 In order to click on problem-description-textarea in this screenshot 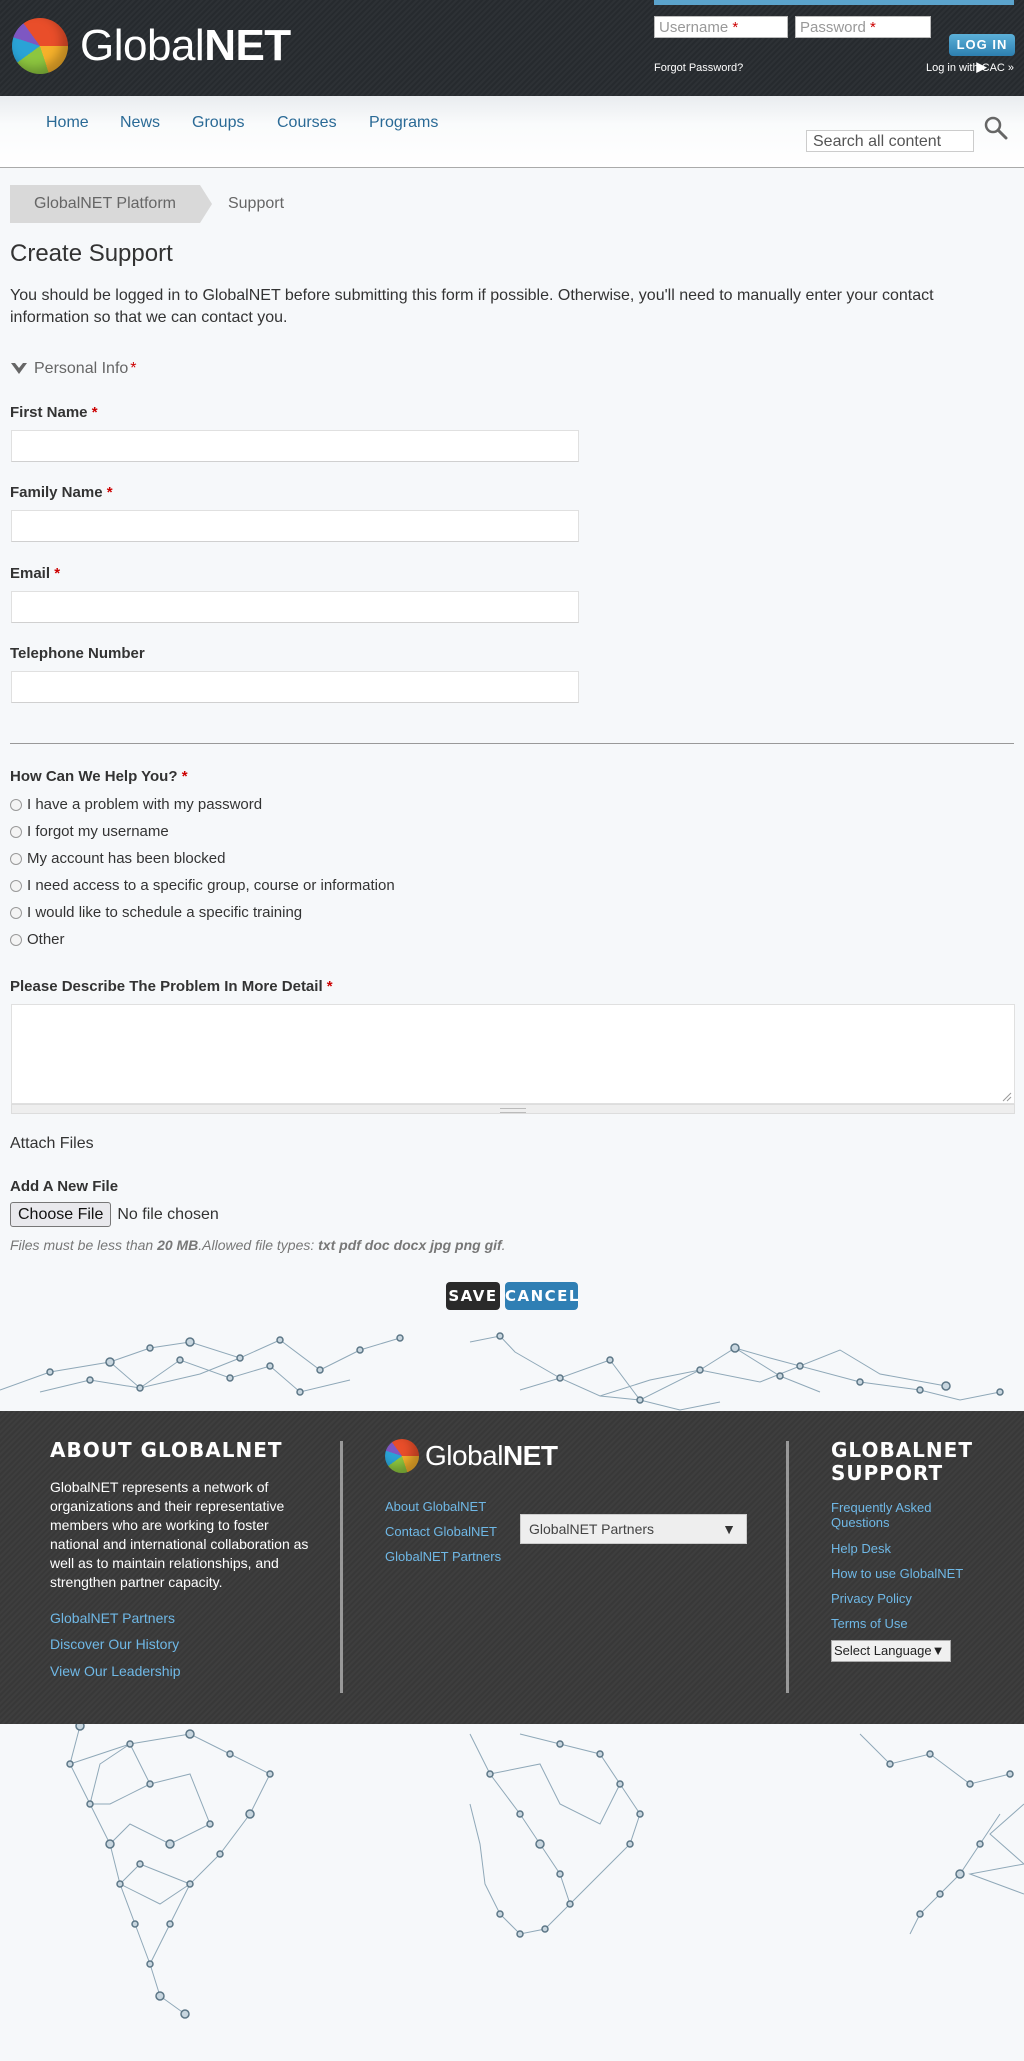, I will do `click(513, 1054)`.